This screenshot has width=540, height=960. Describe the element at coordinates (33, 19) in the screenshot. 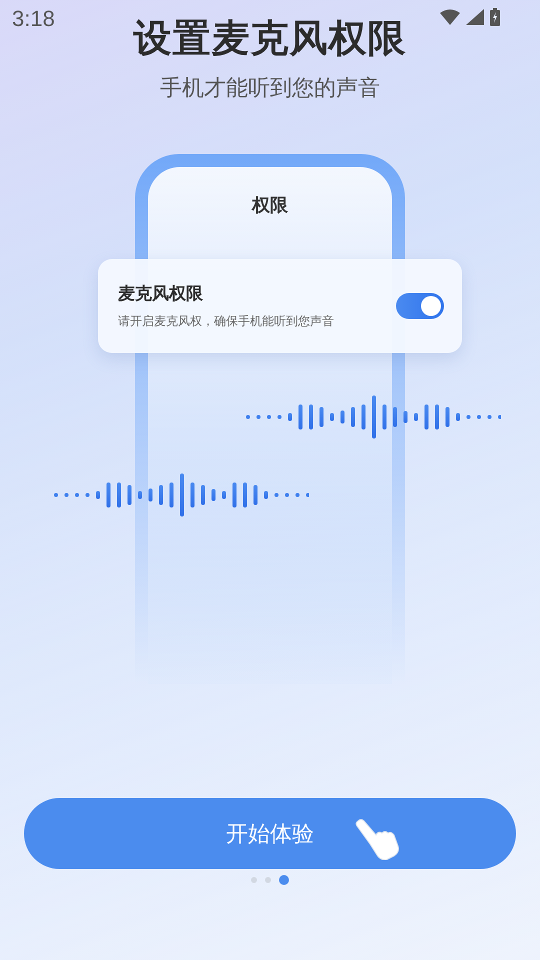

I see `status-time: 3:18` at that location.